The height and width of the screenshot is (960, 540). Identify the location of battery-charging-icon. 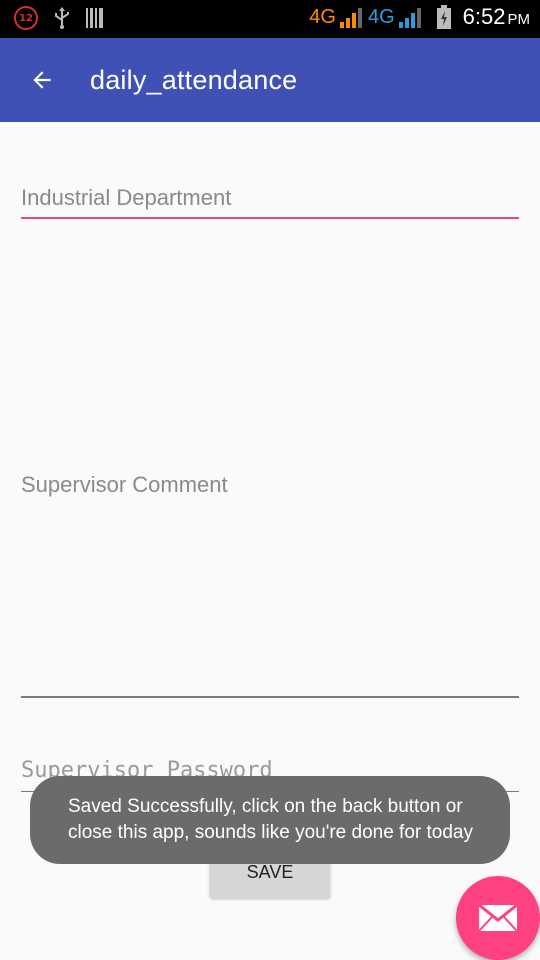
(443, 17).